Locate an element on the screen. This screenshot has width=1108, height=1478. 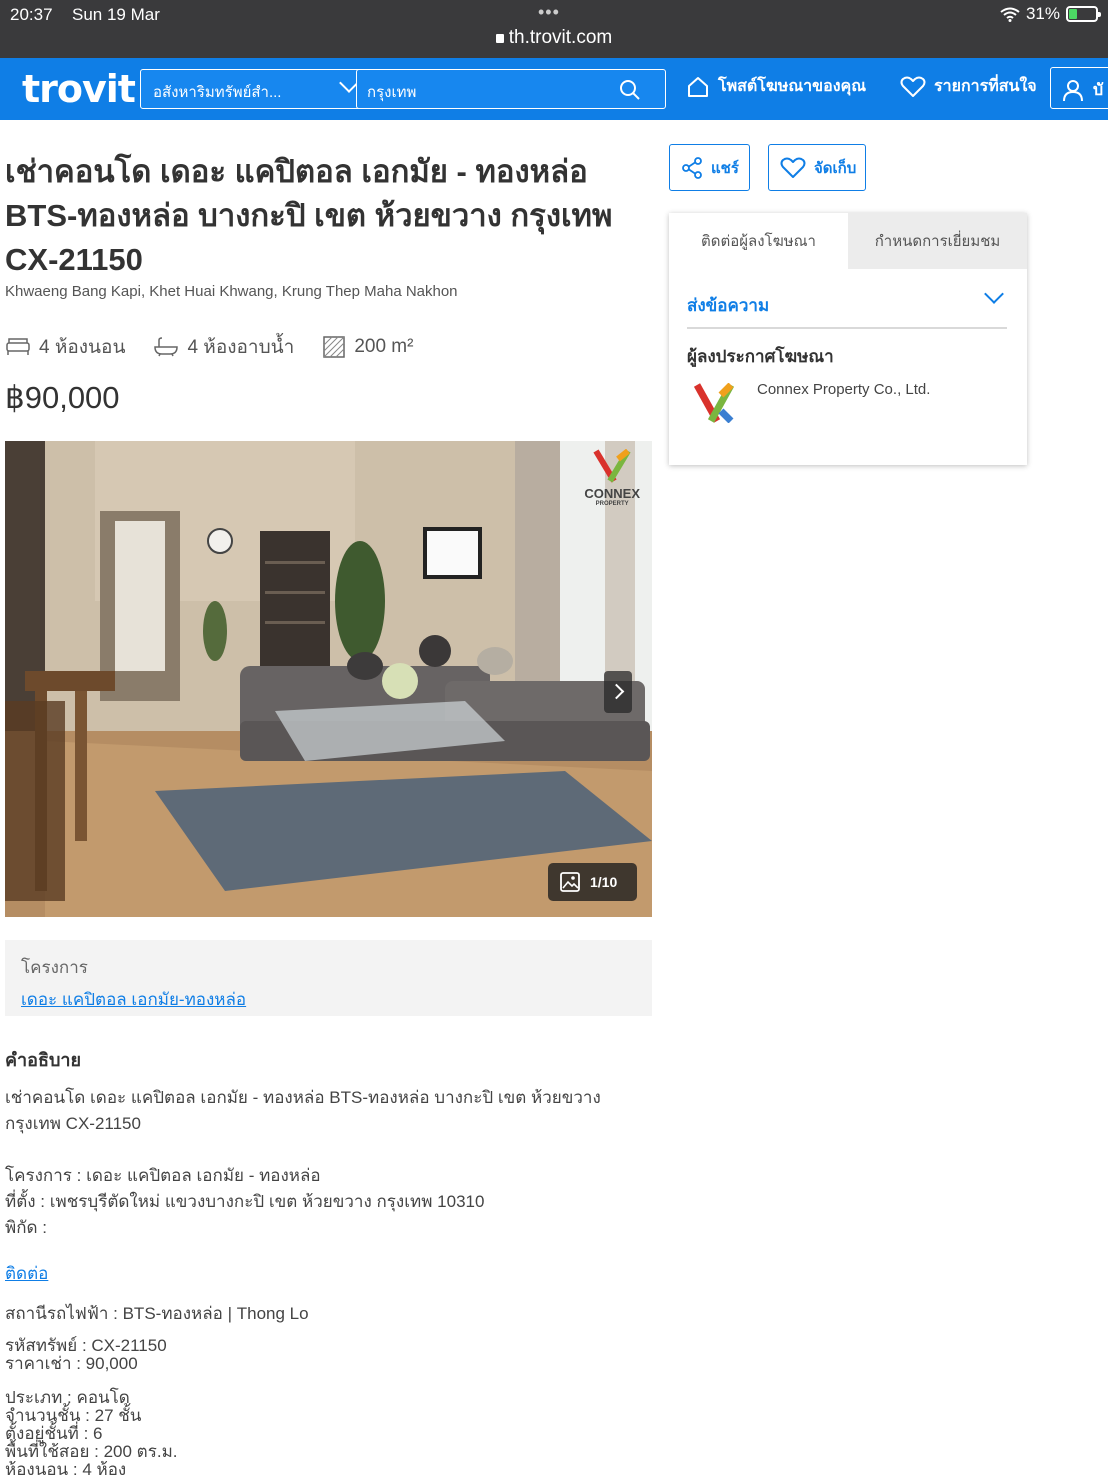
bedrooms-feature: 4 ห้องนอน is located at coordinates (65, 347).